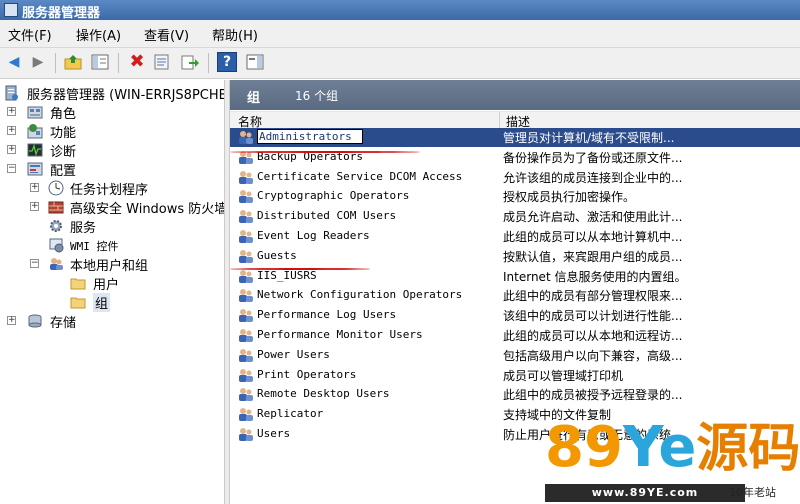 This screenshot has height=504, width=800. Describe the element at coordinates (310, 136) in the screenshot. I see `group-name: Administrators` at that location.